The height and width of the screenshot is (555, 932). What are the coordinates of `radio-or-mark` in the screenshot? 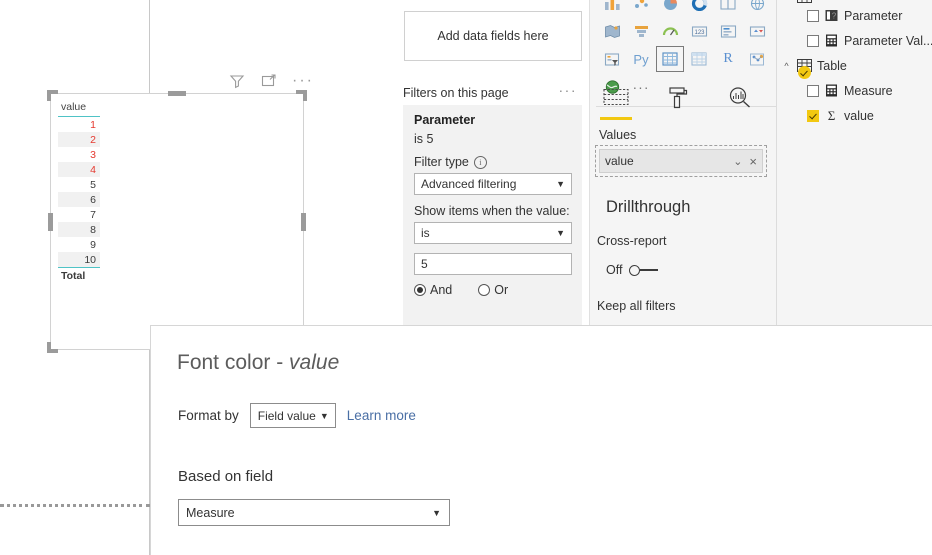 It's located at (484, 290).